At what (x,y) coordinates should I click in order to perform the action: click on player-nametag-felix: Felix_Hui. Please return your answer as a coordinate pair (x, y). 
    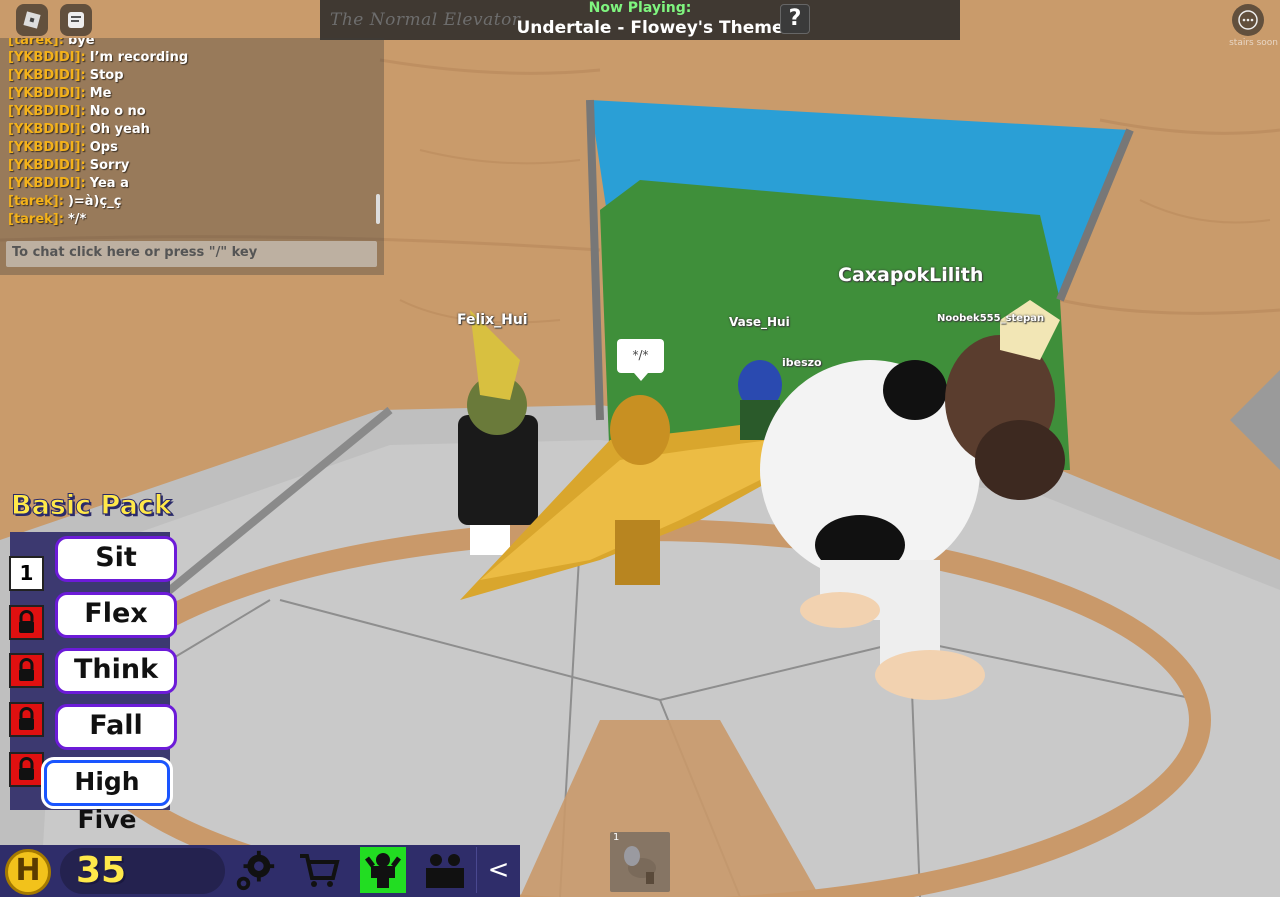
    Looking at the image, I should click on (492, 320).